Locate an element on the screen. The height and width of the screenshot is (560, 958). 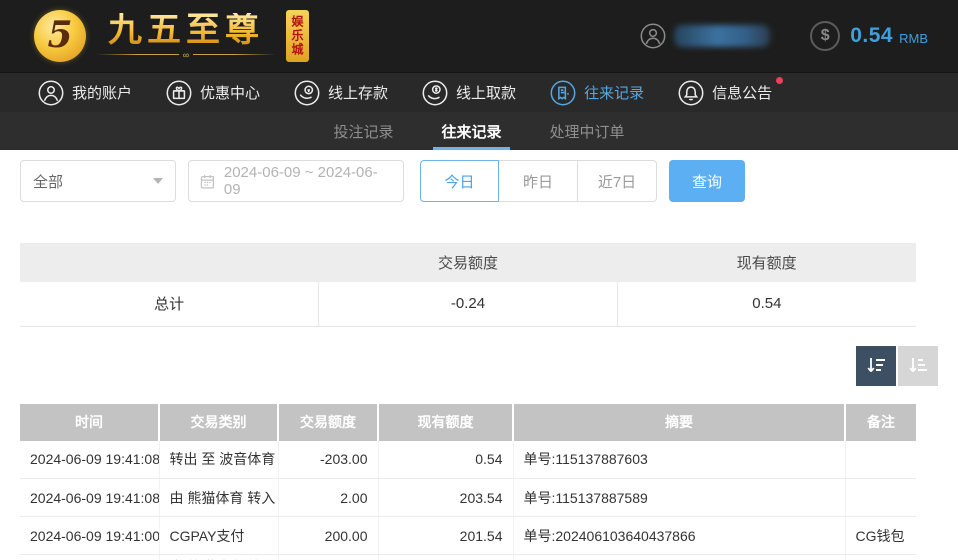
nav-item-promotions: 优惠中心 is located at coordinates (213, 93).